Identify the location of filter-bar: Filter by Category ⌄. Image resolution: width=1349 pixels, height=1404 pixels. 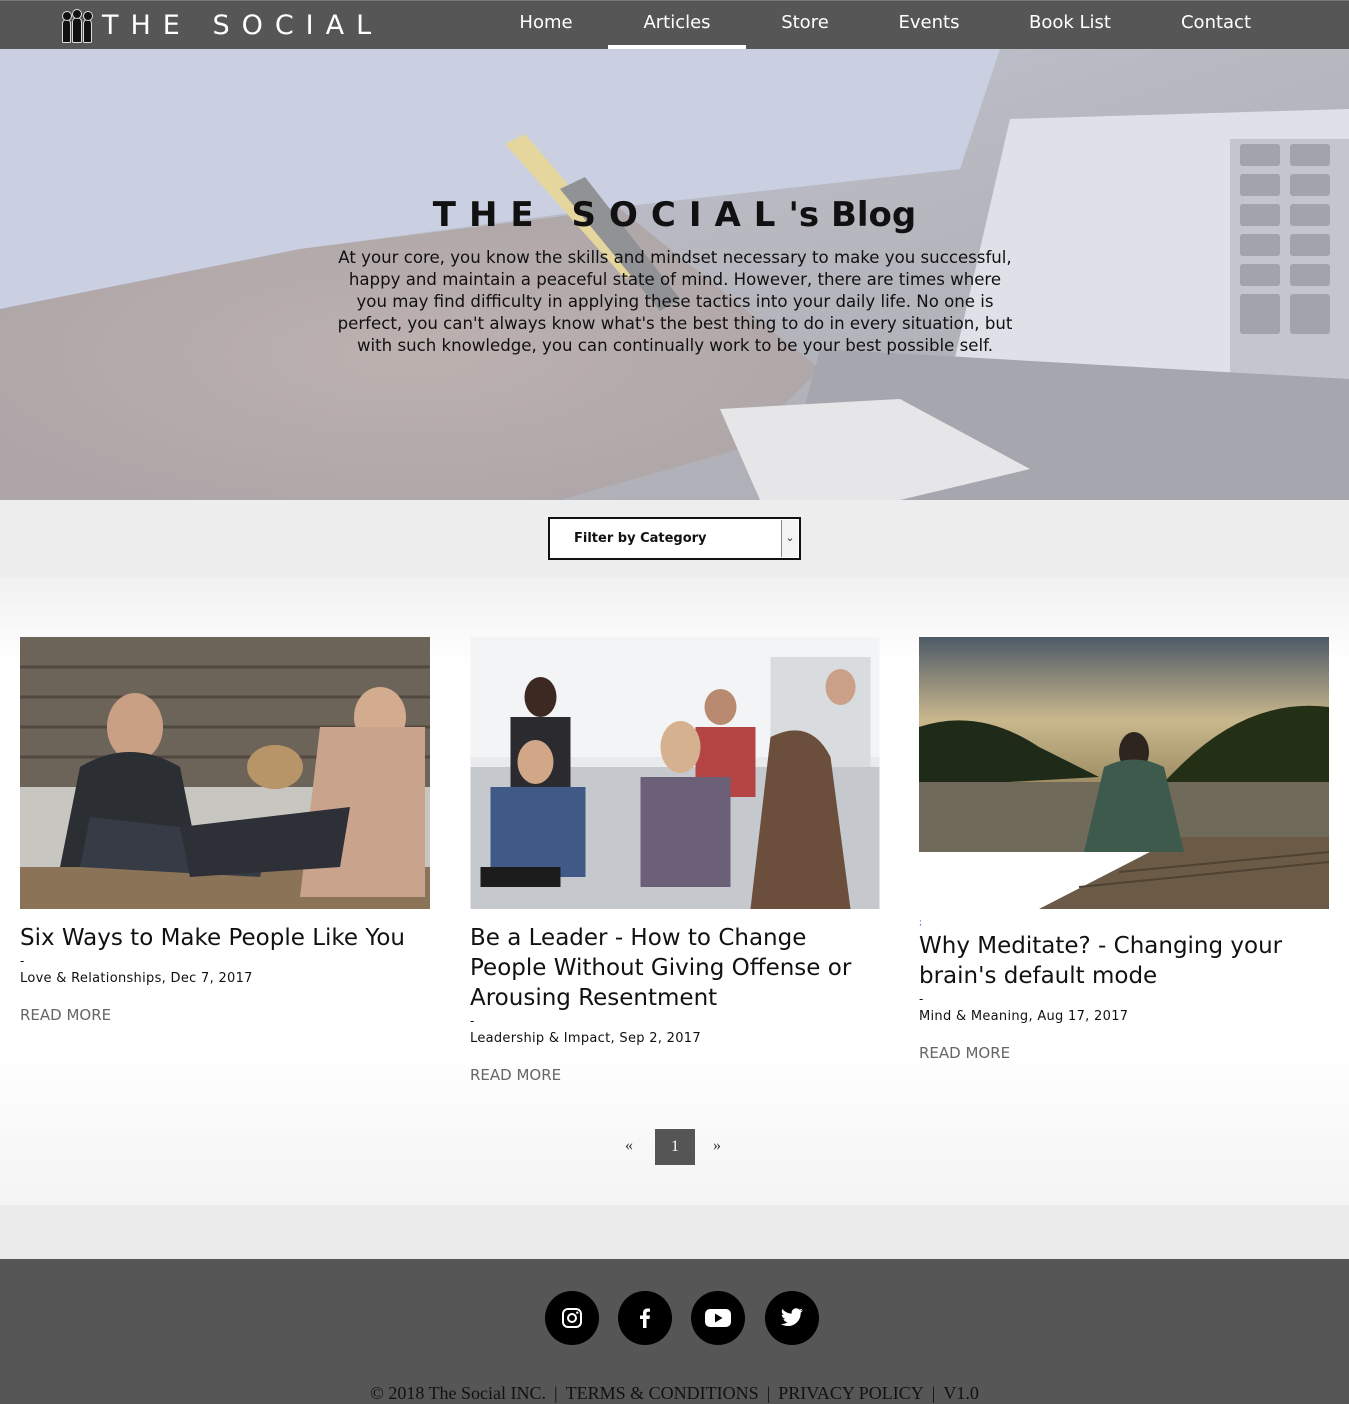
(674, 538).